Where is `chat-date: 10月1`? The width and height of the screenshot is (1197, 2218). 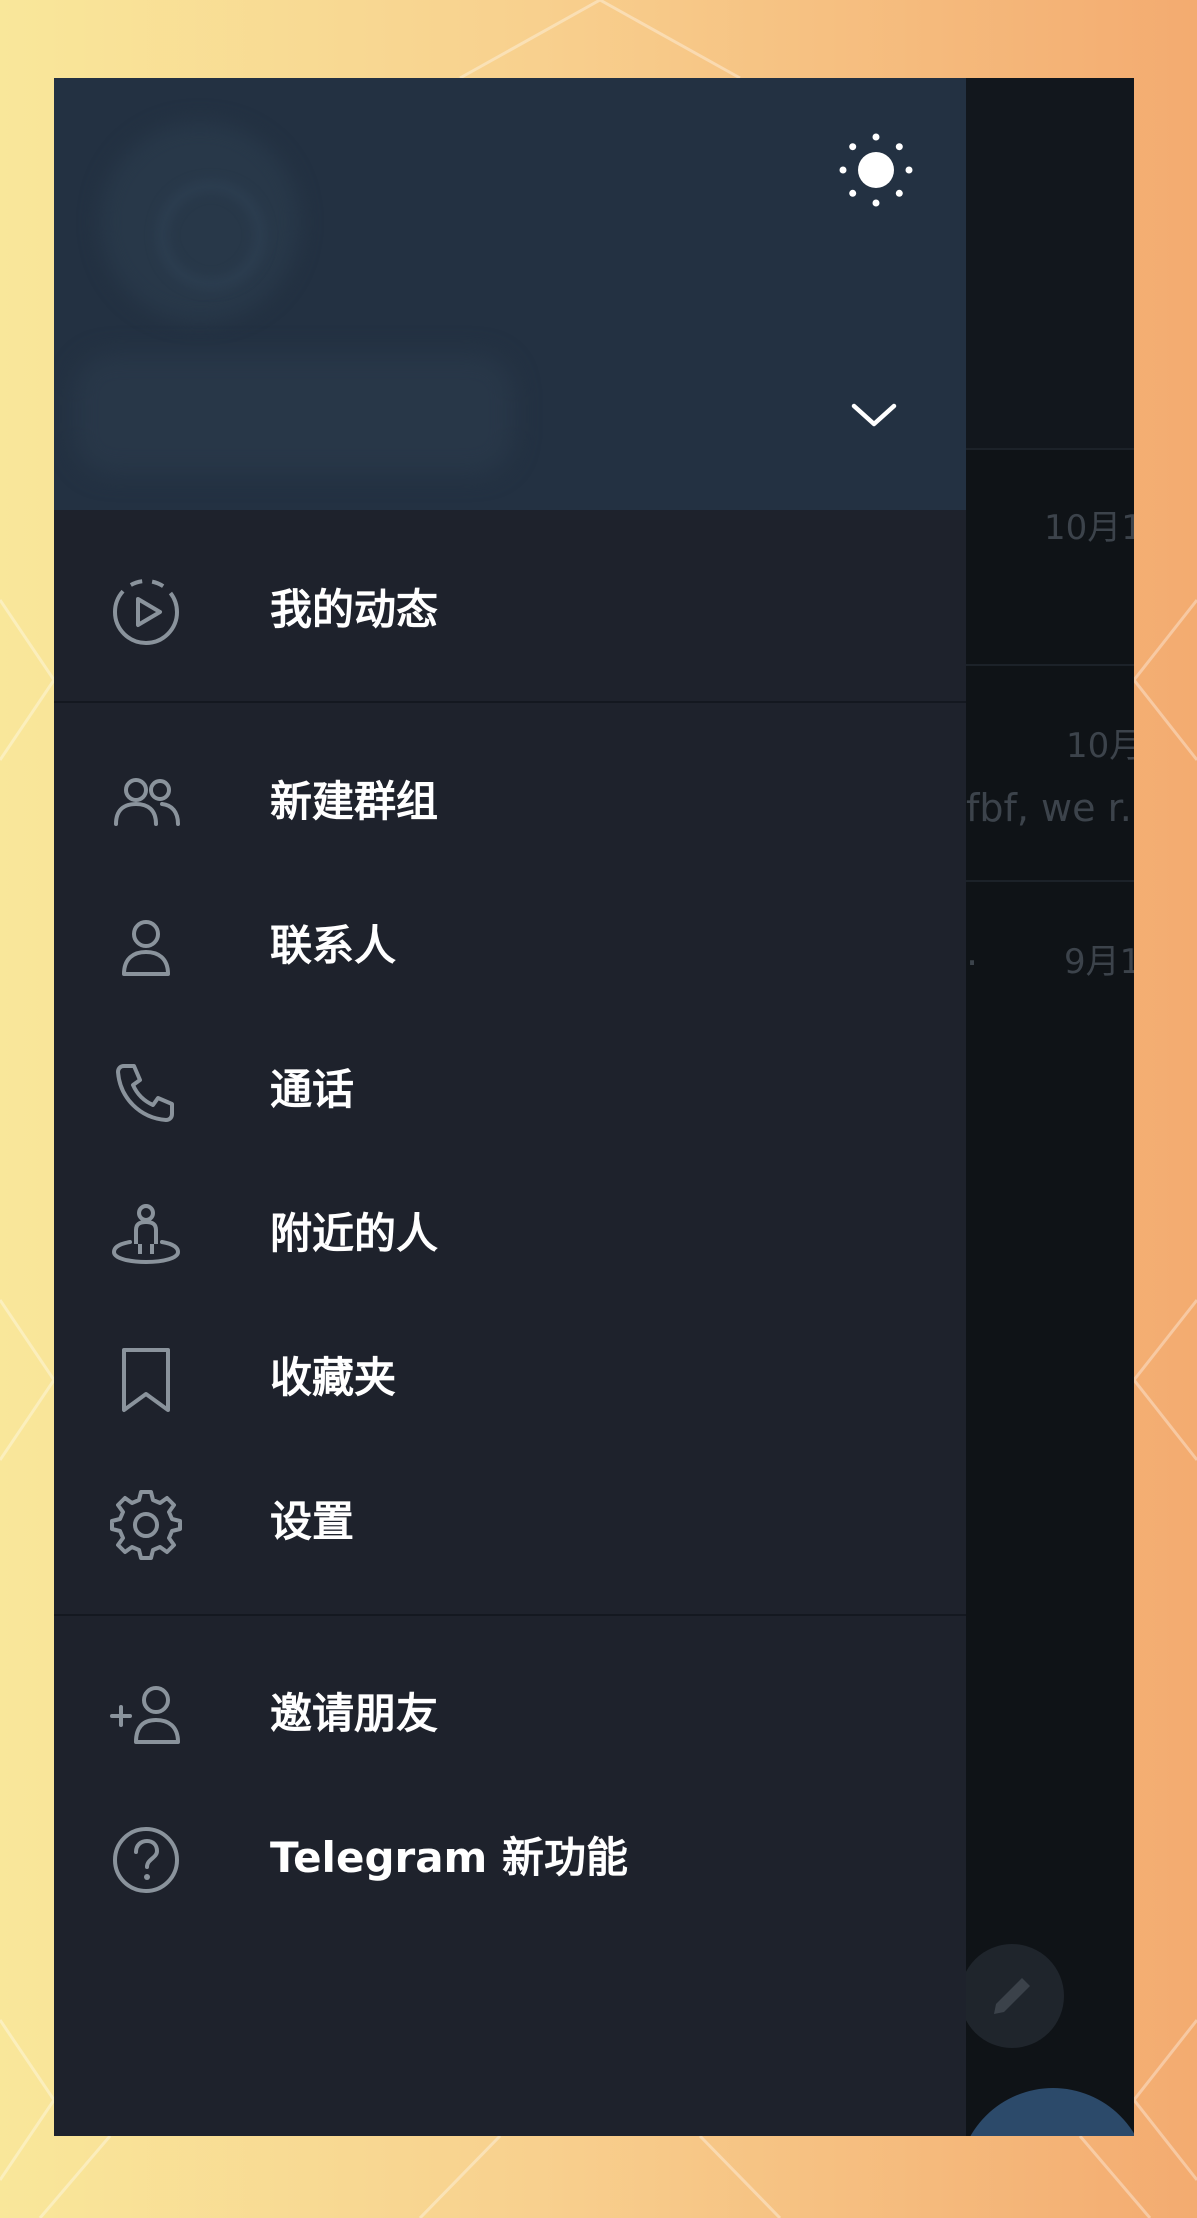 chat-date: 10月1 is located at coordinates (1089, 528).